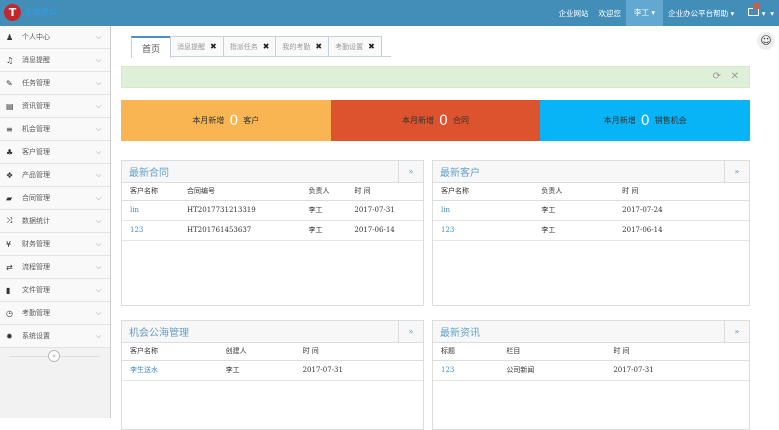 The width and height of the screenshot is (779, 430). I want to click on stat-label: 合同, so click(461, 120).